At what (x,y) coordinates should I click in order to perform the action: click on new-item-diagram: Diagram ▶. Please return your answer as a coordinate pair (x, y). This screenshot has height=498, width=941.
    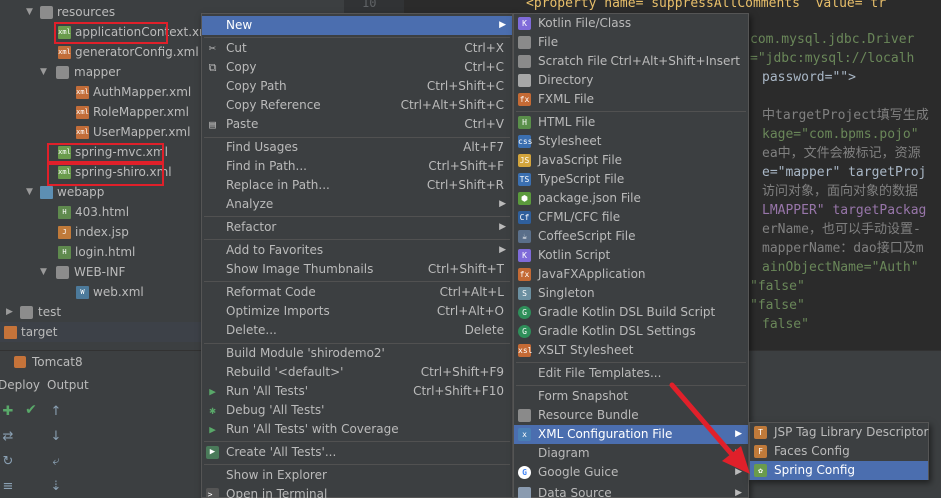
    Looking at the image, I should click on (631, 453).